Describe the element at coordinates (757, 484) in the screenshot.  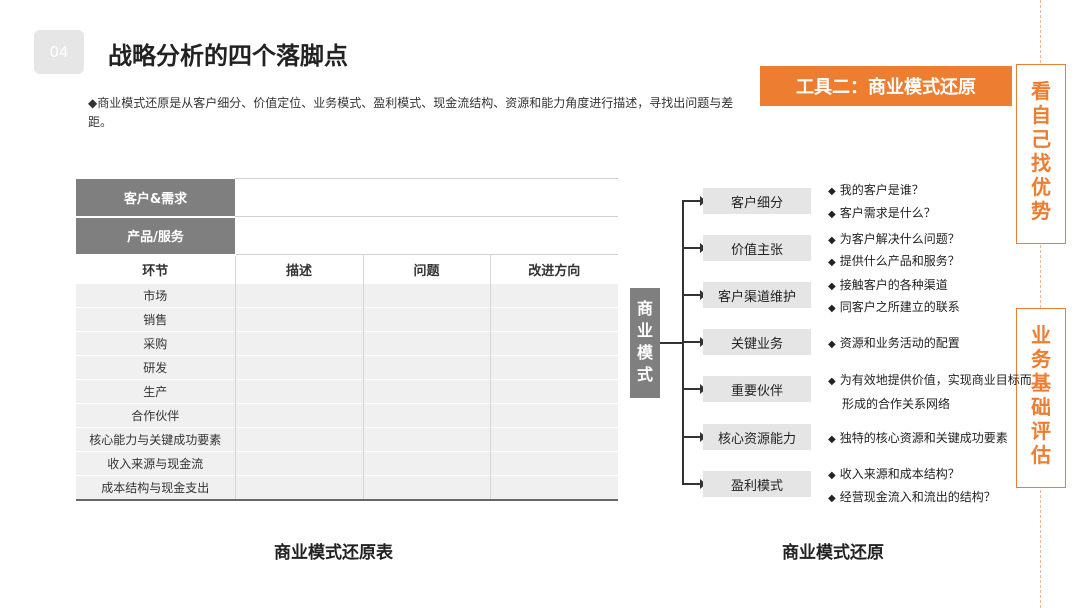
I see `diagram-node: 盈利模式` at that location.